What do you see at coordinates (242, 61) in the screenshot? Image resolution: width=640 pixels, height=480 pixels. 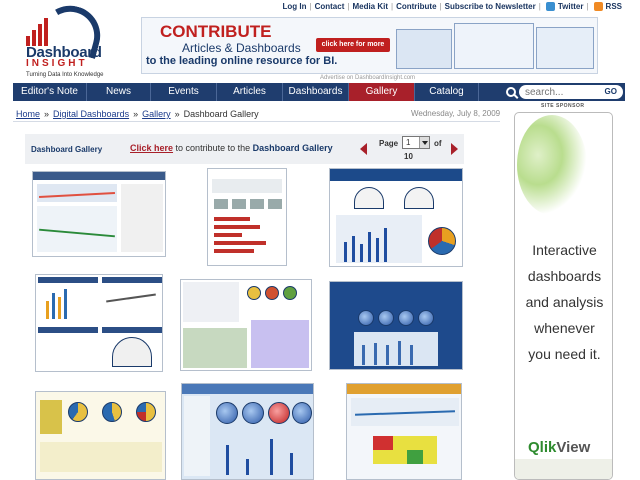 I see `banner-line2: to the leading online resource for BI.` at bounding box center [242, 61].